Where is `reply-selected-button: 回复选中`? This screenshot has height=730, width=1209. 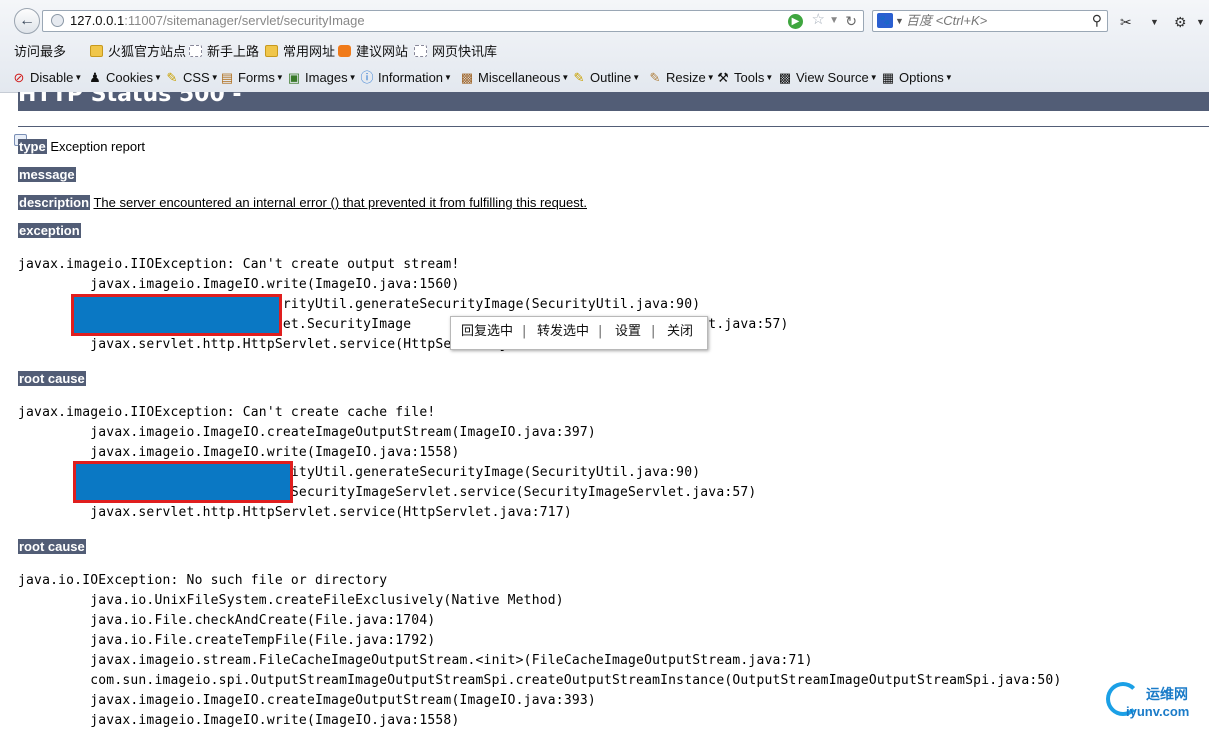
reply-selected-button: 回复选中 is located at coordinates (487, 332).